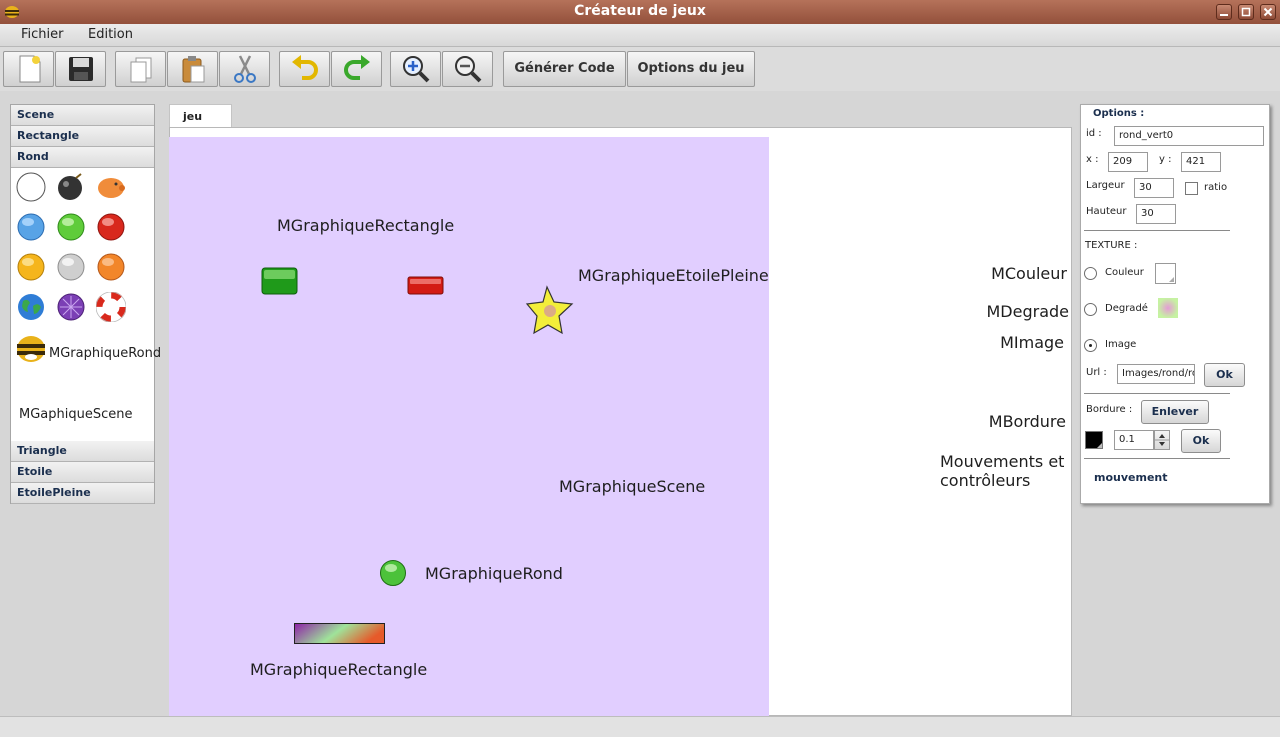 The height and width of the screenshot is (737, 1280). I want to click on y-label: y :, so click(1165, 159).